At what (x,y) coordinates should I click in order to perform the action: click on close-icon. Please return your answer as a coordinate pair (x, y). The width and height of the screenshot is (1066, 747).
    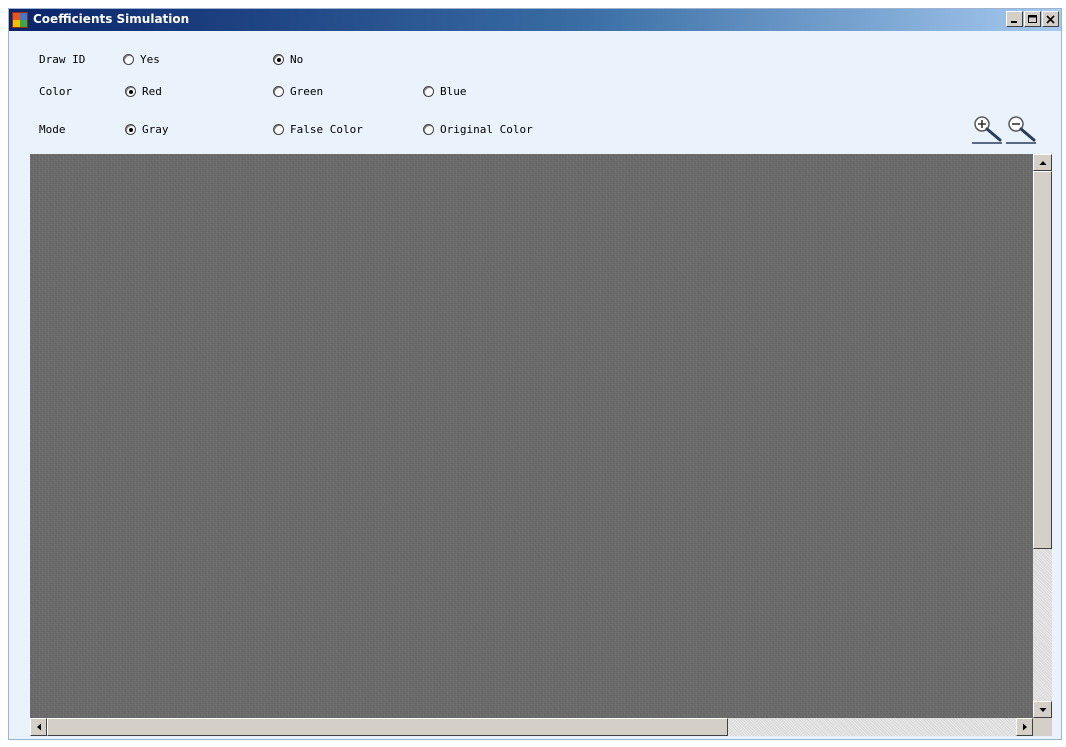
    Looking at the image, I should click on (1050, 19).